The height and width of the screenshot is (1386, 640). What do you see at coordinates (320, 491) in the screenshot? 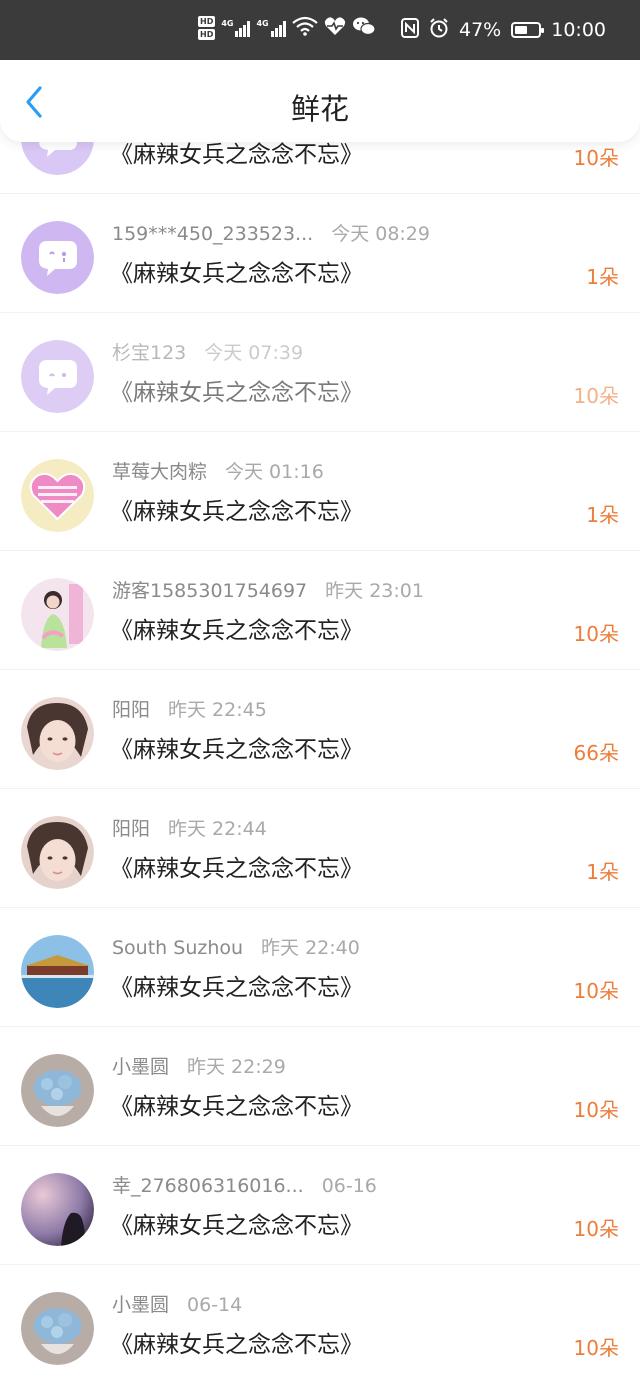
I see `list-item: 草莓大肉粽 今天 01:16 《麻辣女兵之念念不忘》 1朵` at bounding box center [320, 491].